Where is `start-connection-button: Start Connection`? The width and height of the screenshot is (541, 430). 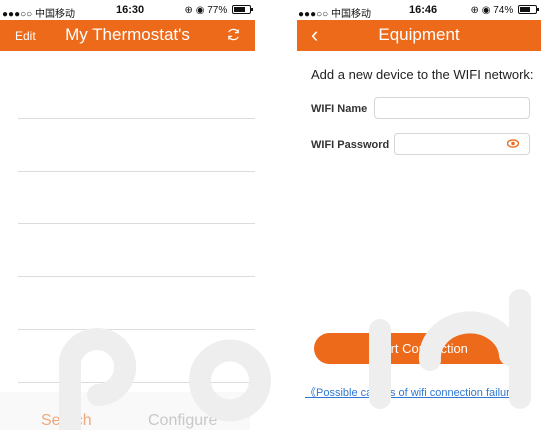
start-connection-button: Start Connection is located at coordinates (419, 348).